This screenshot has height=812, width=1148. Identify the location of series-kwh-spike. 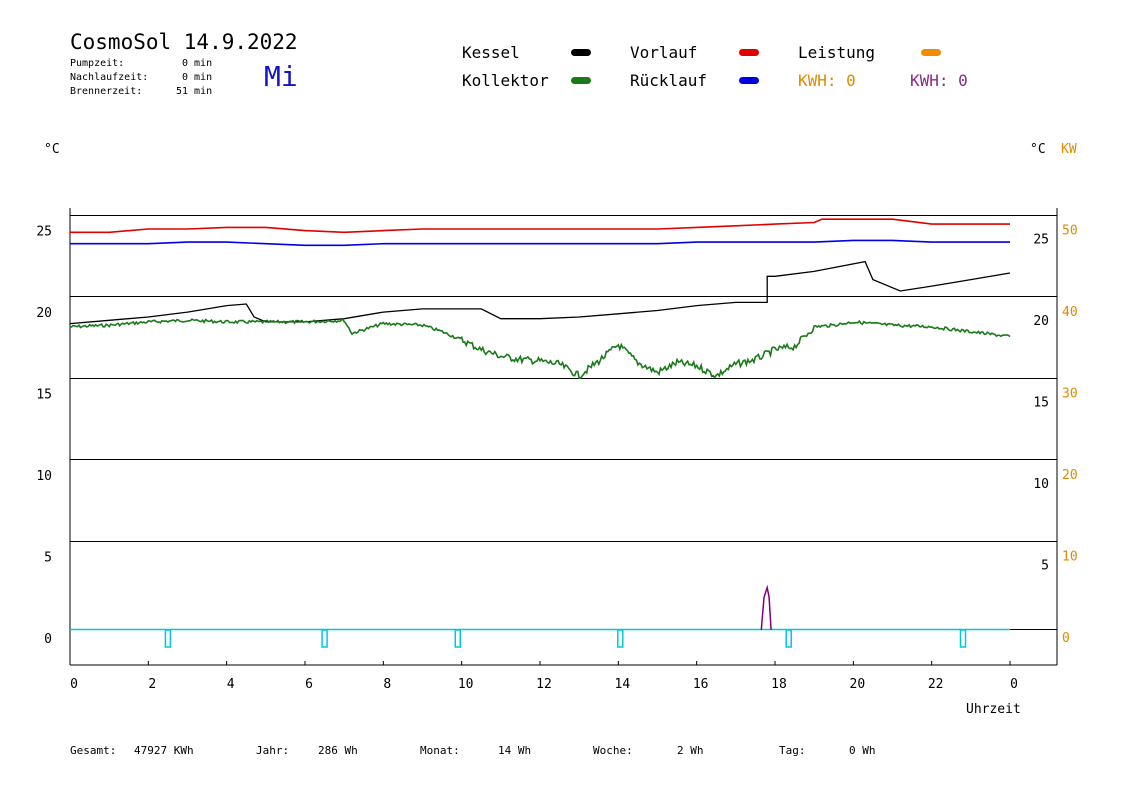
(766, 607).